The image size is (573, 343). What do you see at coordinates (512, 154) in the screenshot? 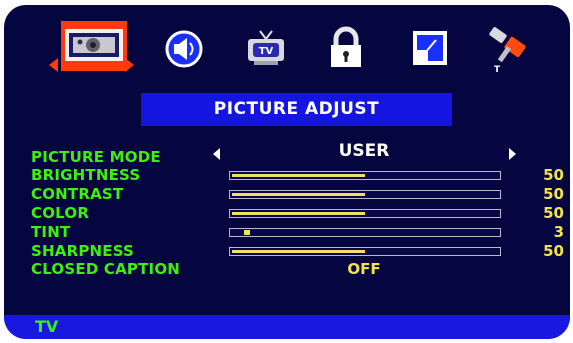
I see `picture-mode-right-arrow-icon` at bounding box center [512, 154].